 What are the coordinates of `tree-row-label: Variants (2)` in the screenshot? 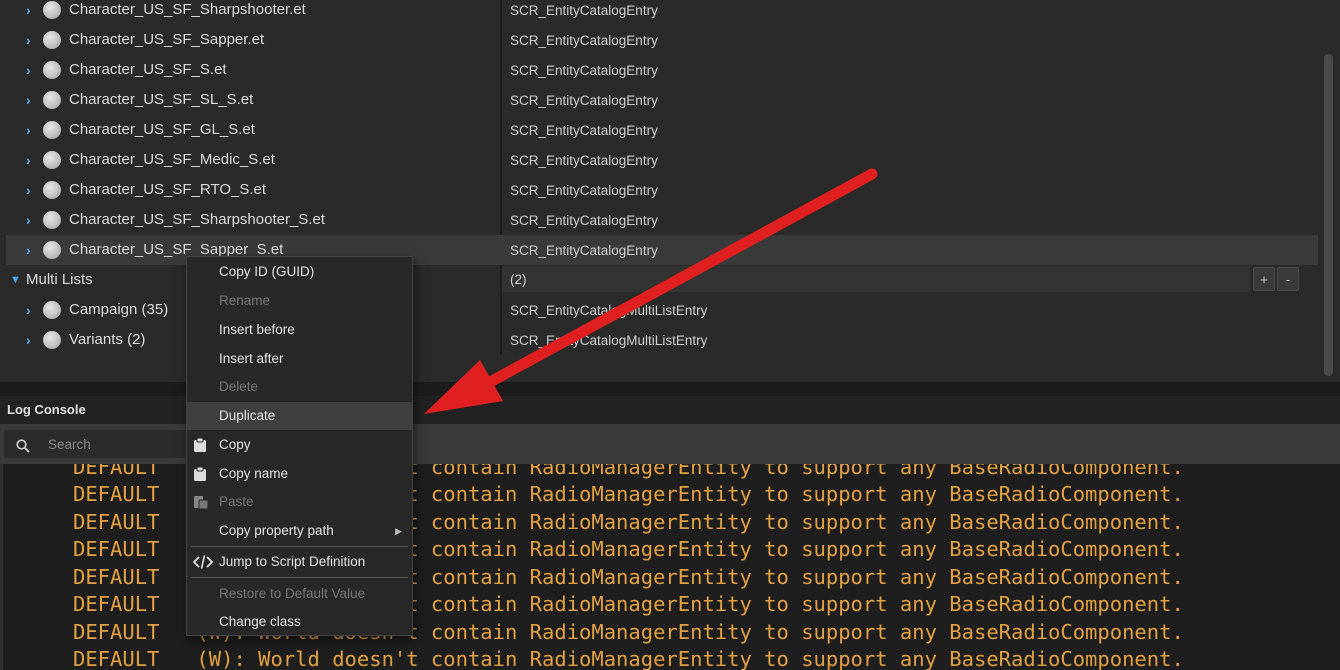 It's located at (107, 339).